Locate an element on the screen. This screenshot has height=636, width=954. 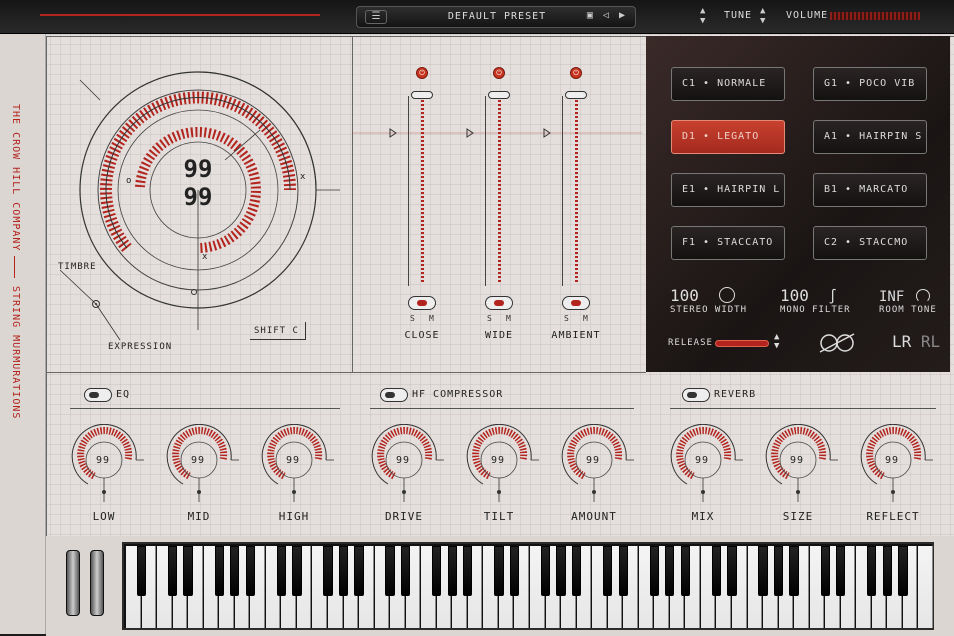
mod-wheel is located at coordinates (97, 583).